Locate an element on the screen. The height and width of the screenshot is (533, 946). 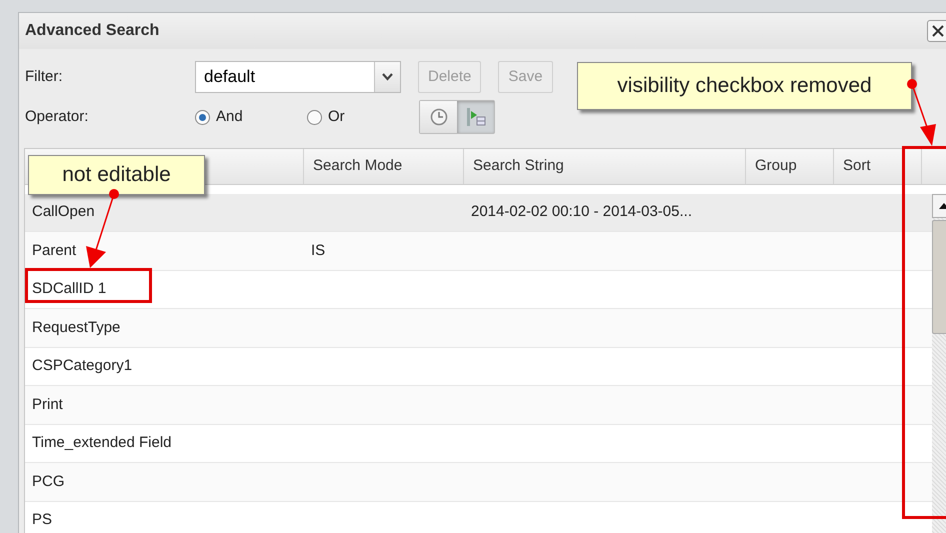
table-cell-text: CallOpen is located at coordinates (63, 212).